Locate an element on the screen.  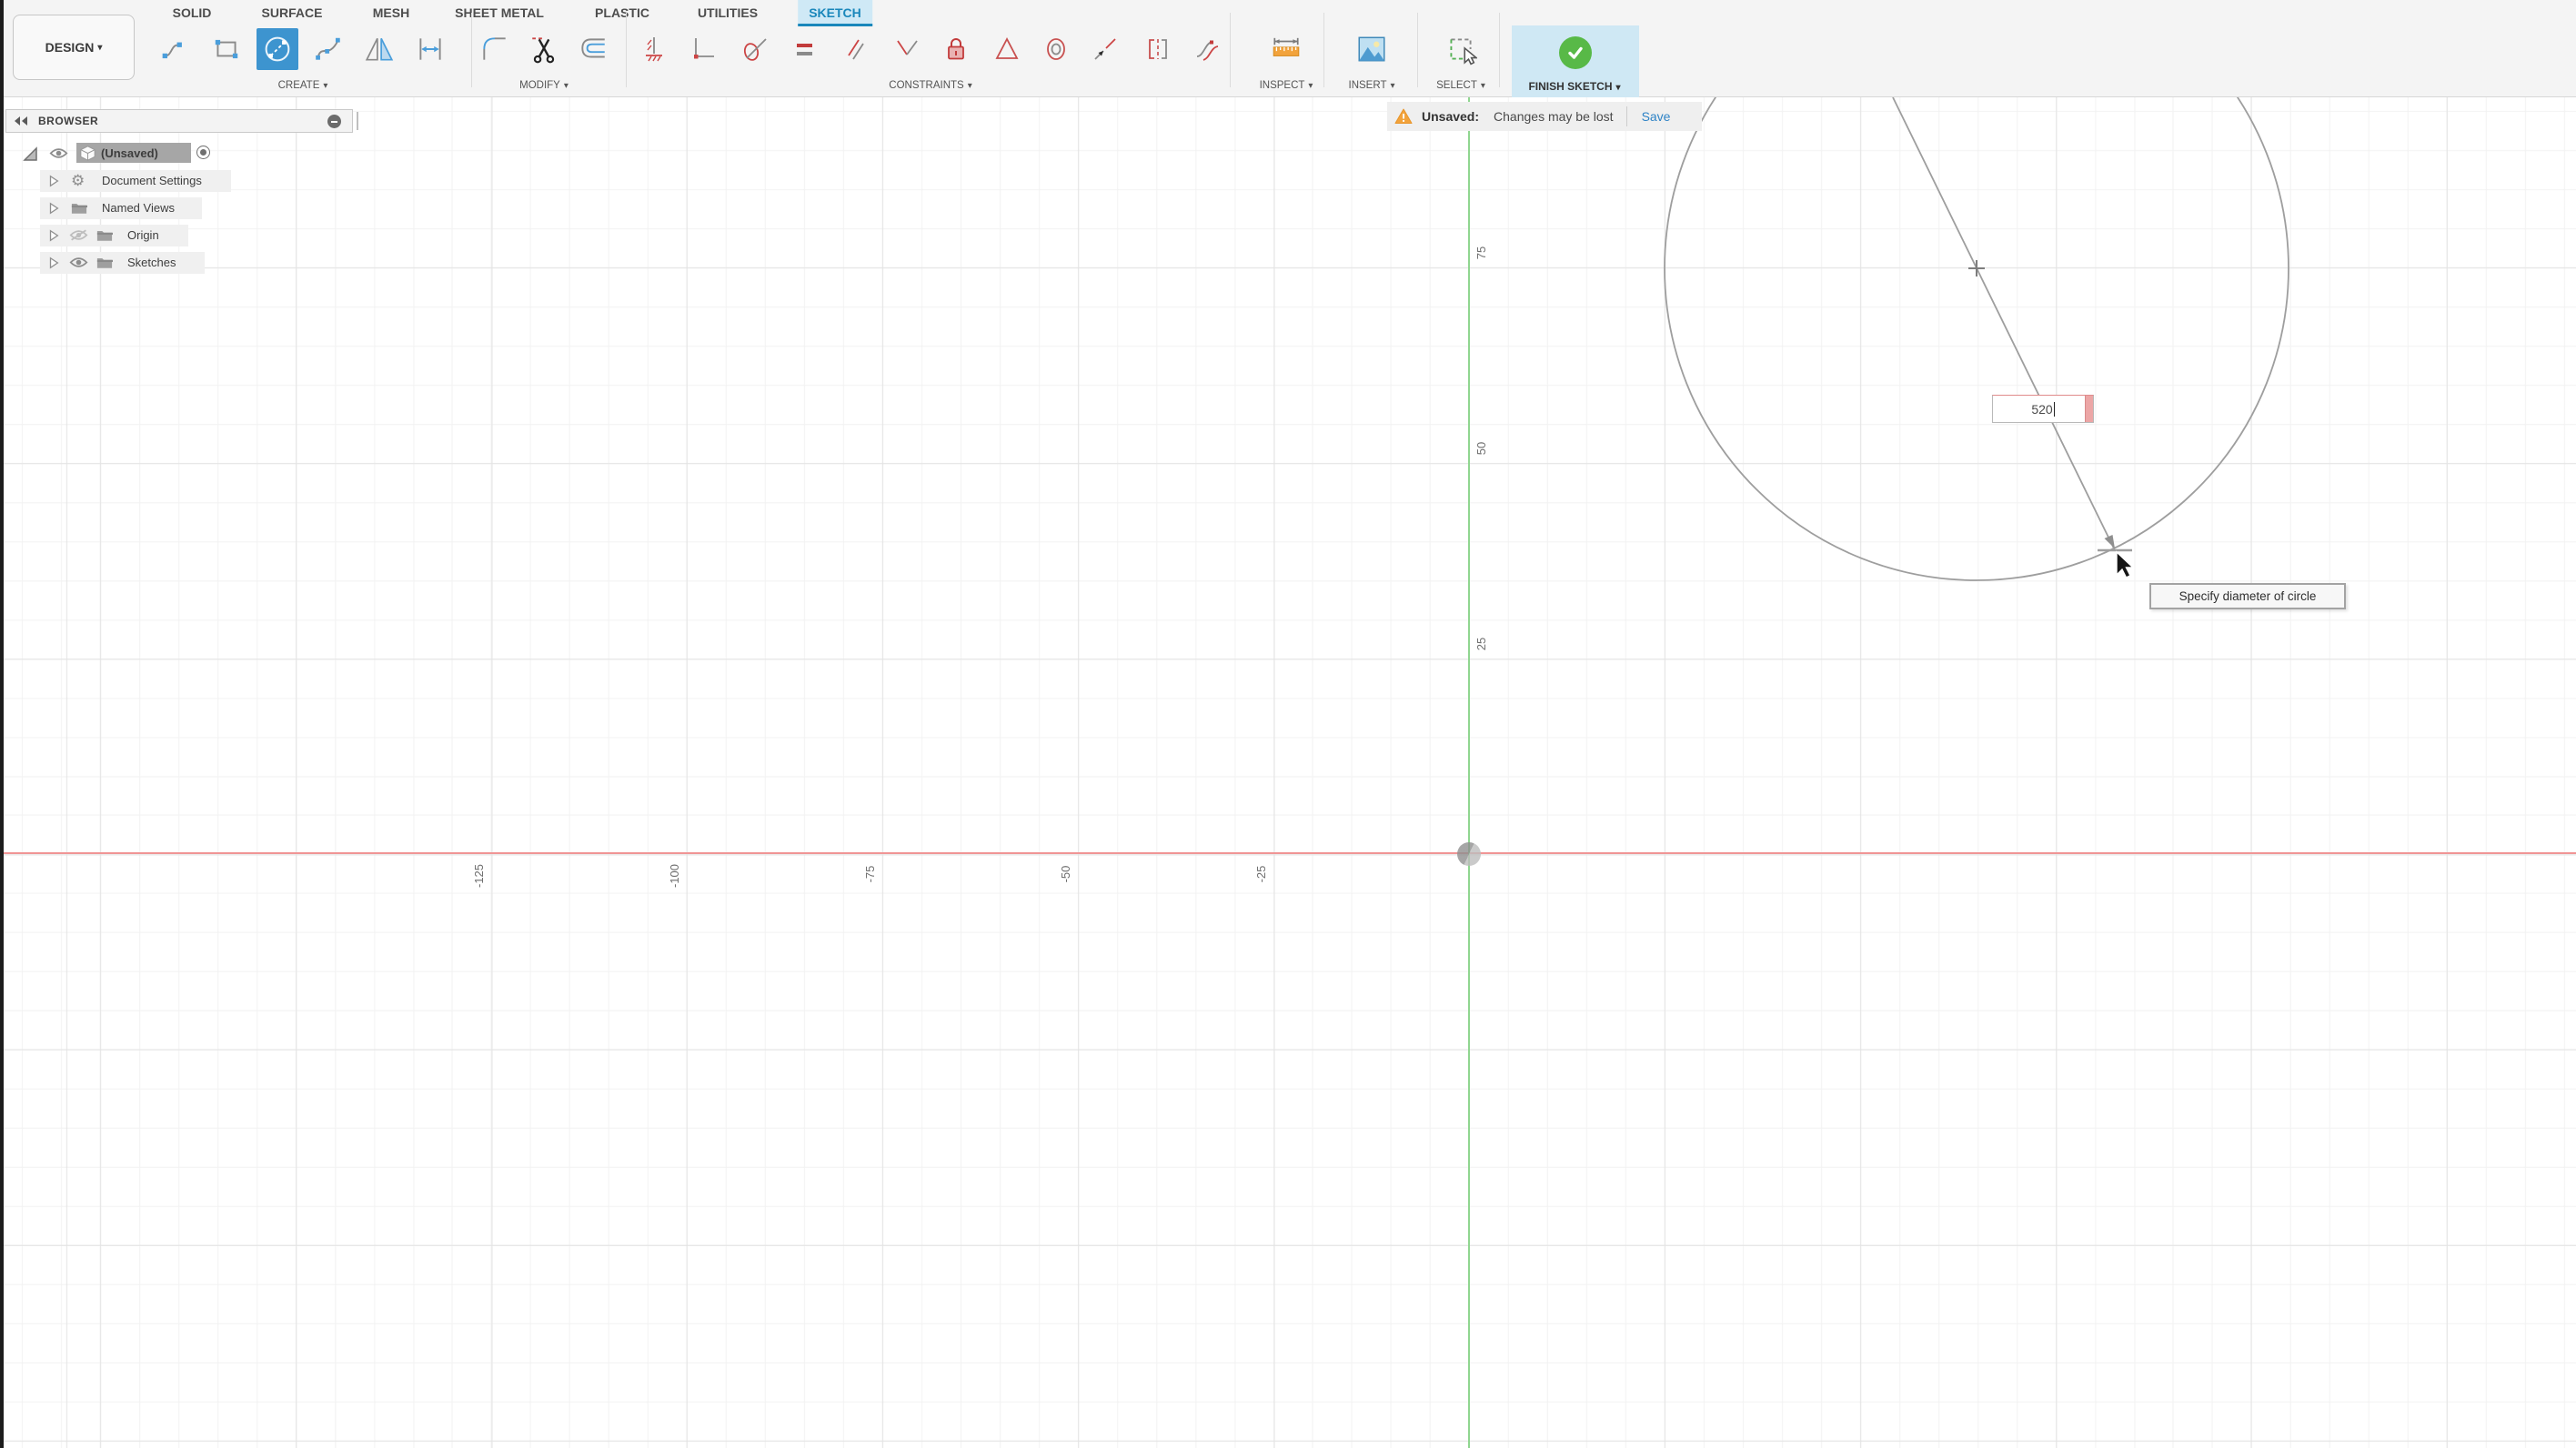
tab-solid: SOLID is located at coordinates (192, 13).